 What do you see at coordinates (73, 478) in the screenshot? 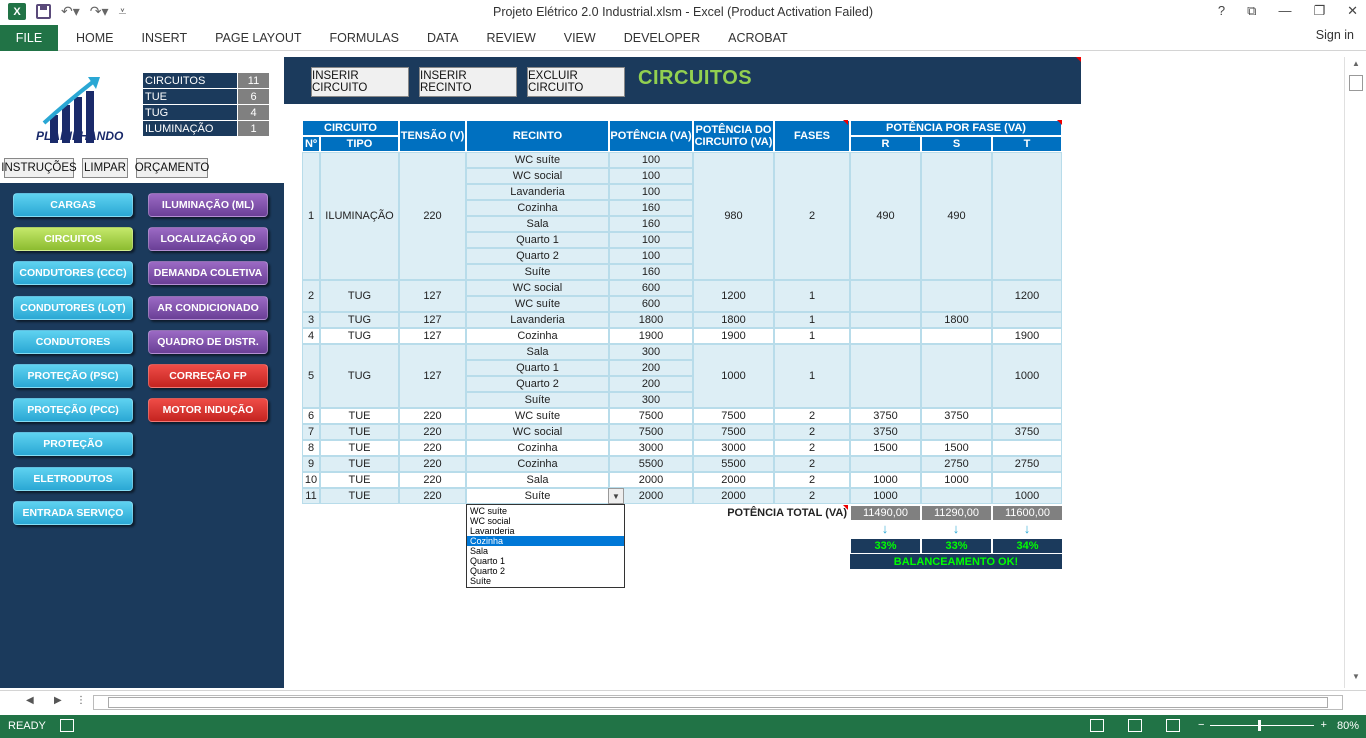
I see `nav-button-8: ELETRODUTOS` at bounding box center [73, 478].